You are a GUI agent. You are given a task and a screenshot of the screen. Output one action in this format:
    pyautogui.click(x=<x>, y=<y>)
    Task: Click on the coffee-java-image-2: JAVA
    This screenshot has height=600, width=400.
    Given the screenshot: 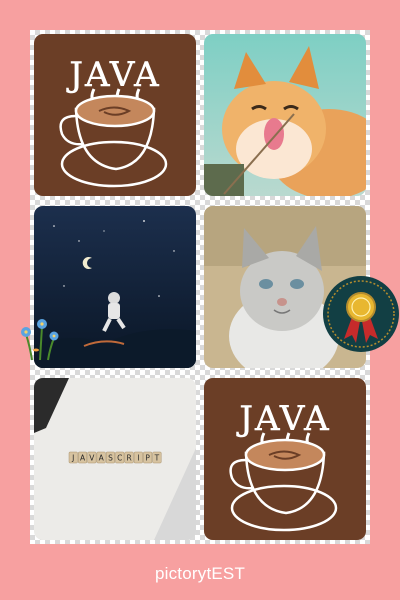 What is the action you would take?
    pyautogui.click(x=285, y=459)
    